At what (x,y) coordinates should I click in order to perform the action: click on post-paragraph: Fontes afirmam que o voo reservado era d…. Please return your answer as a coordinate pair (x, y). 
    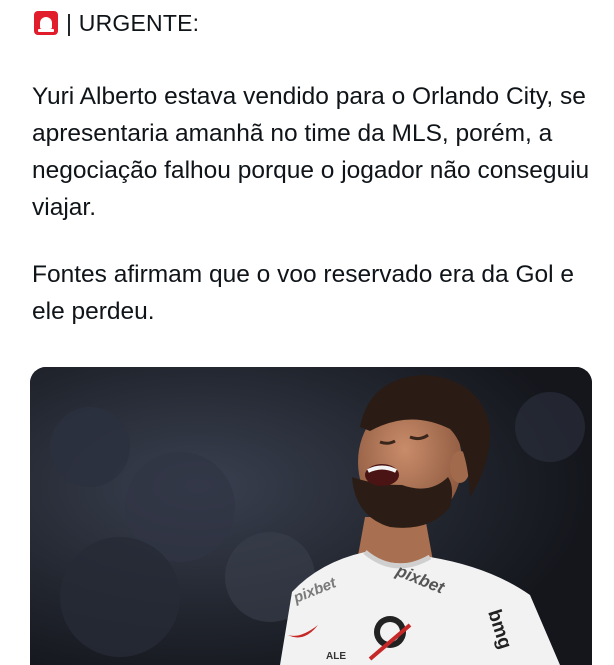
    Looking at the image, I should click on (303, 293).